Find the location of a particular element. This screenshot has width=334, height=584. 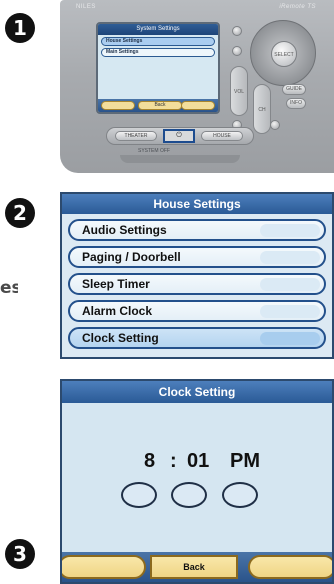

menu-item-label: Paging / Doorbell is located at coordinates (131, 257).